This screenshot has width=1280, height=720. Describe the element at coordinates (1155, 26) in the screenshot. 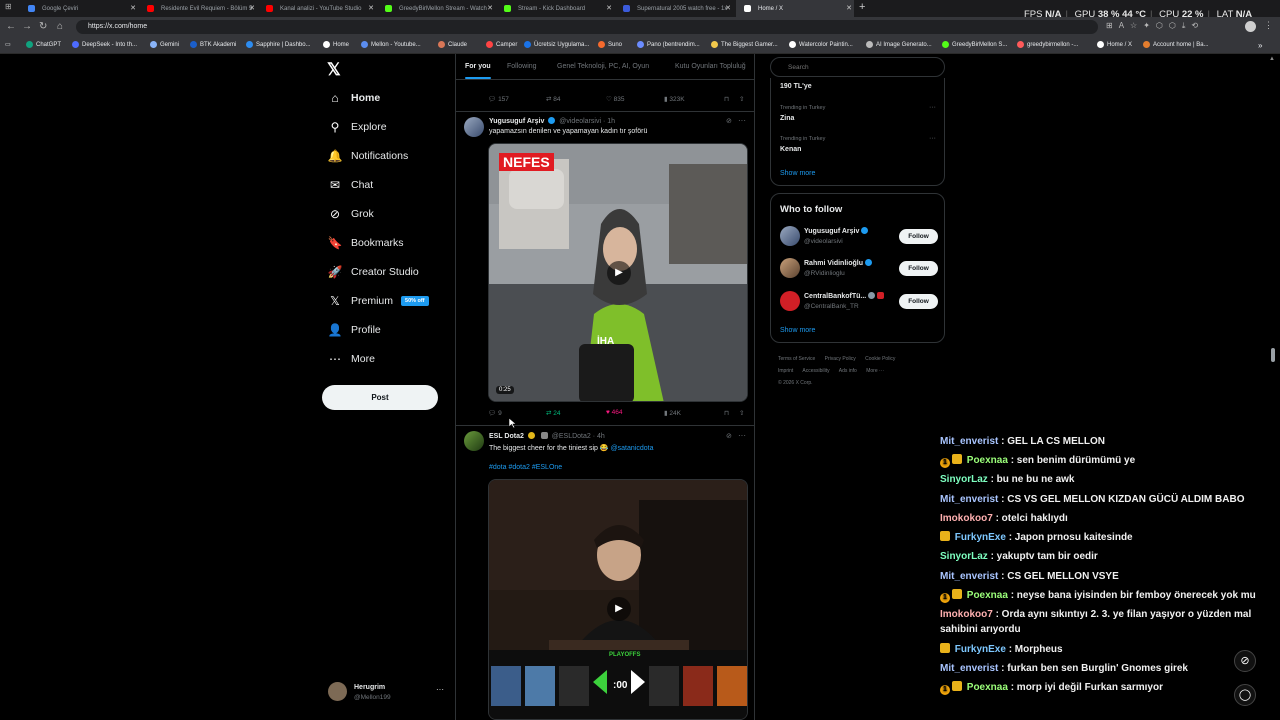

I see `extensions-icons: ⊞A☆✦⬡⬡⤓⟲` at that location.